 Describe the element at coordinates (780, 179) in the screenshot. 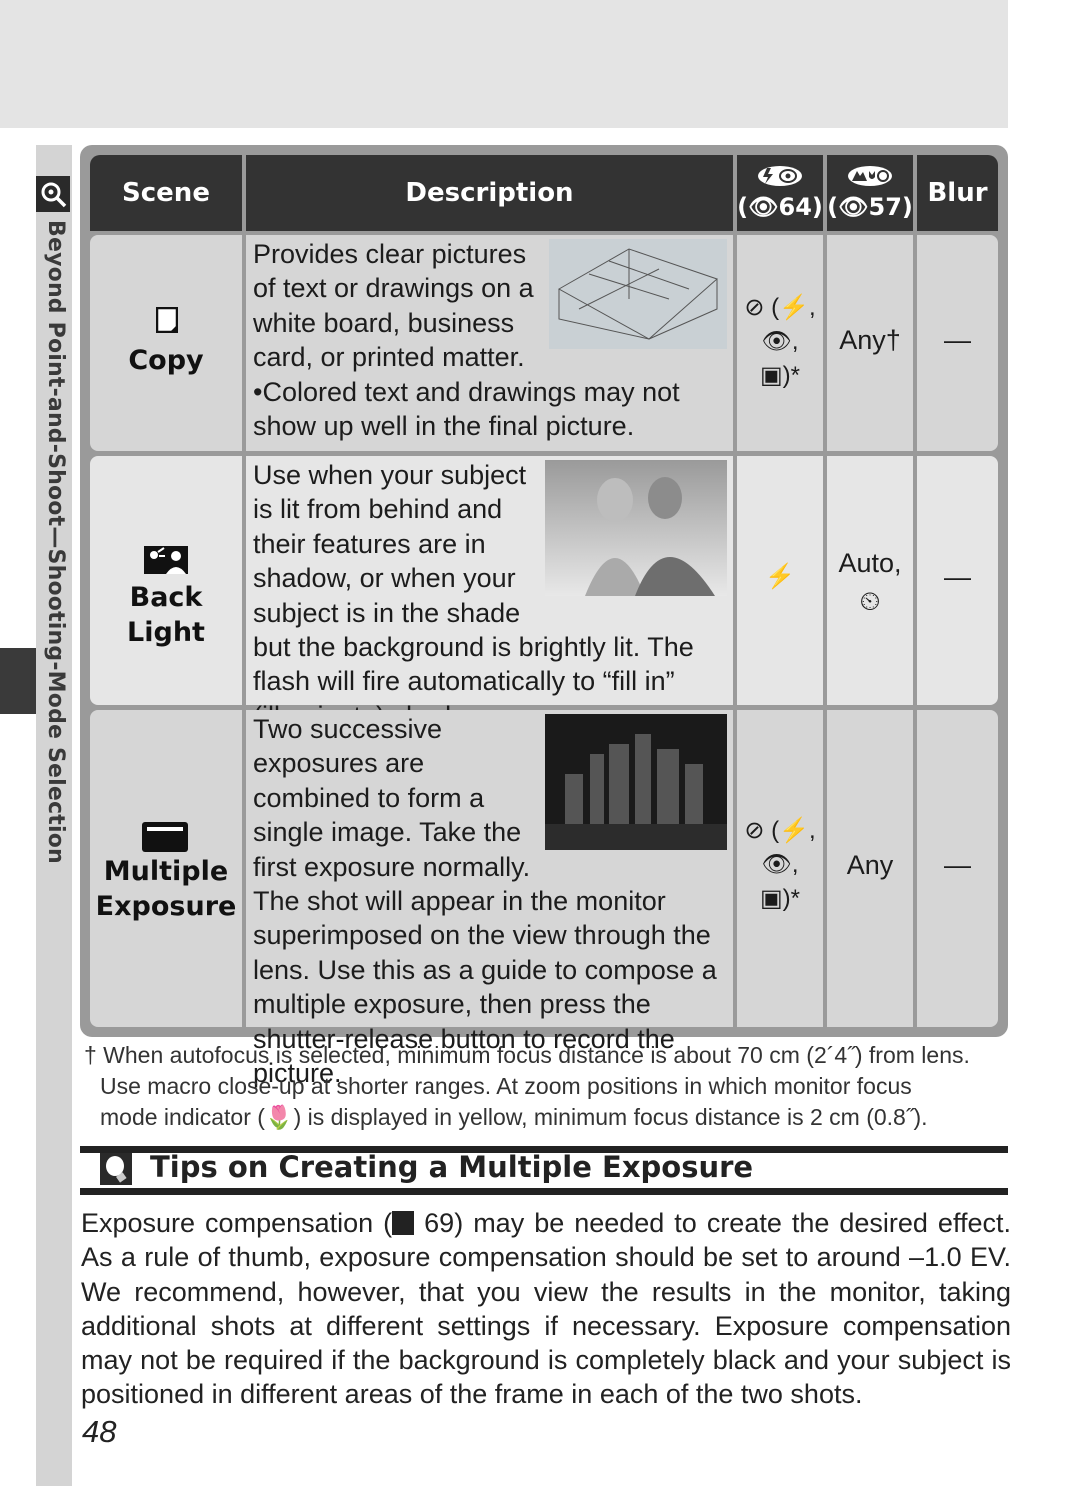

I see `flash-redeye-icon` at that location.